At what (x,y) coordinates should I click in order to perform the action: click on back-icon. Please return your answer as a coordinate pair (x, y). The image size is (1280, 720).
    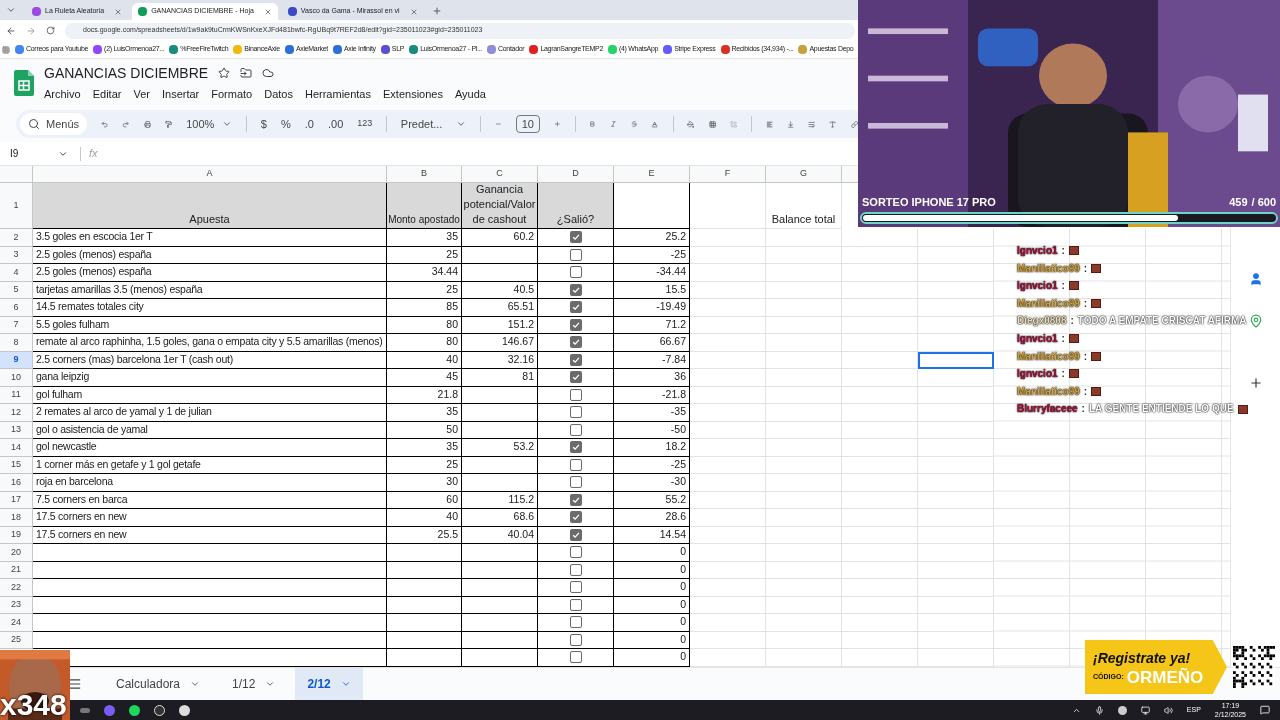
    Looking at the image, I should click on (11, 30).